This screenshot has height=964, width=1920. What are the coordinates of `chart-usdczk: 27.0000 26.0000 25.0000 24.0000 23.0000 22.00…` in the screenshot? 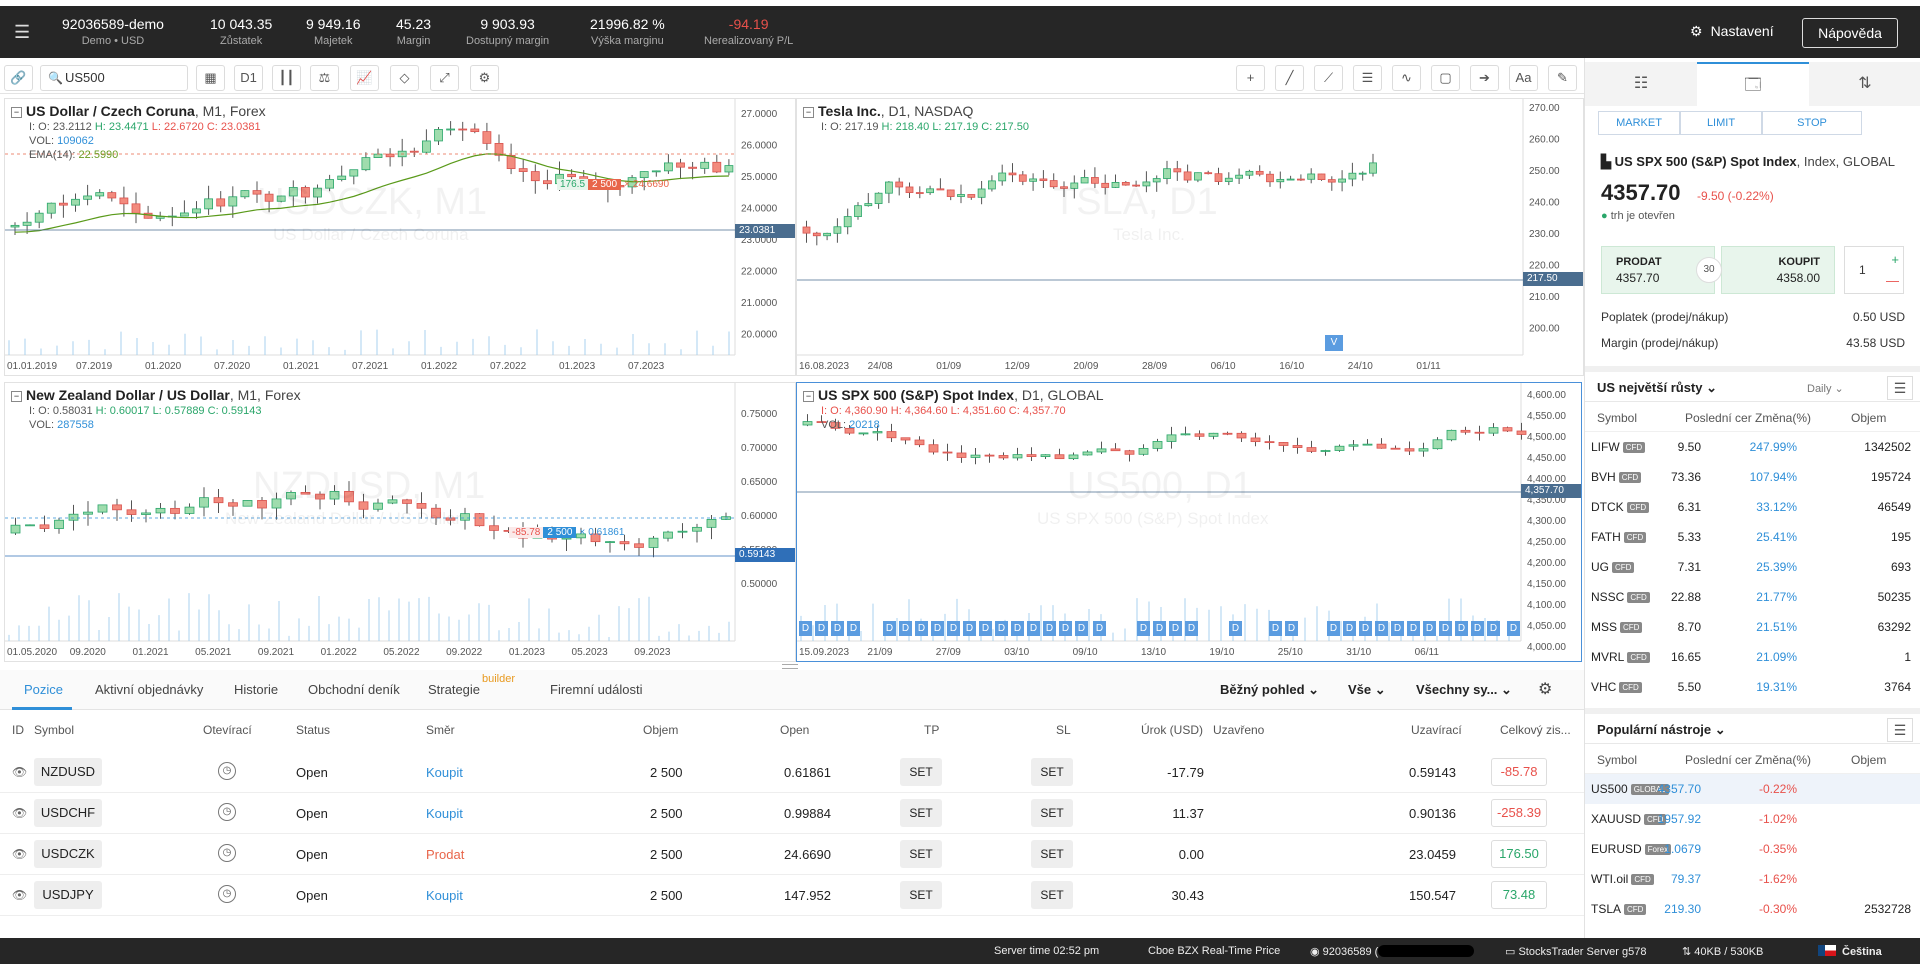 It's located at (400, 237).